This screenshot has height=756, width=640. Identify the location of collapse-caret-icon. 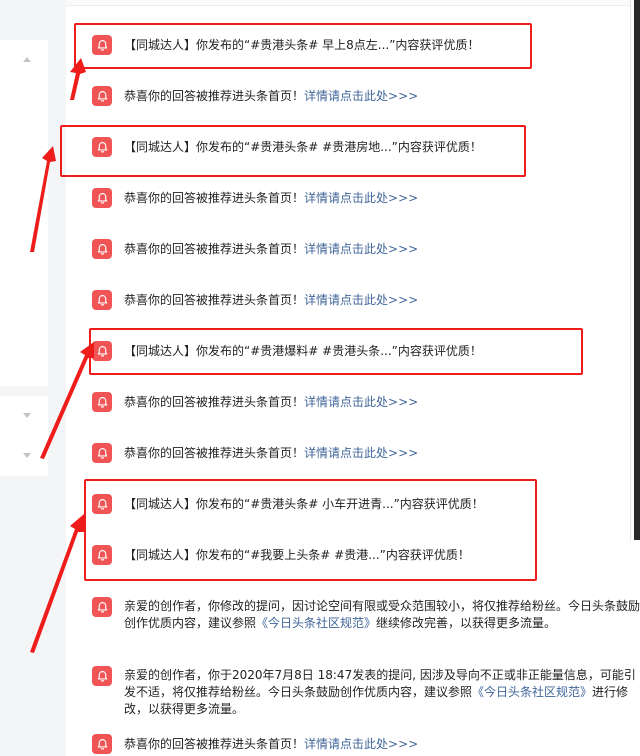
(27, 59).